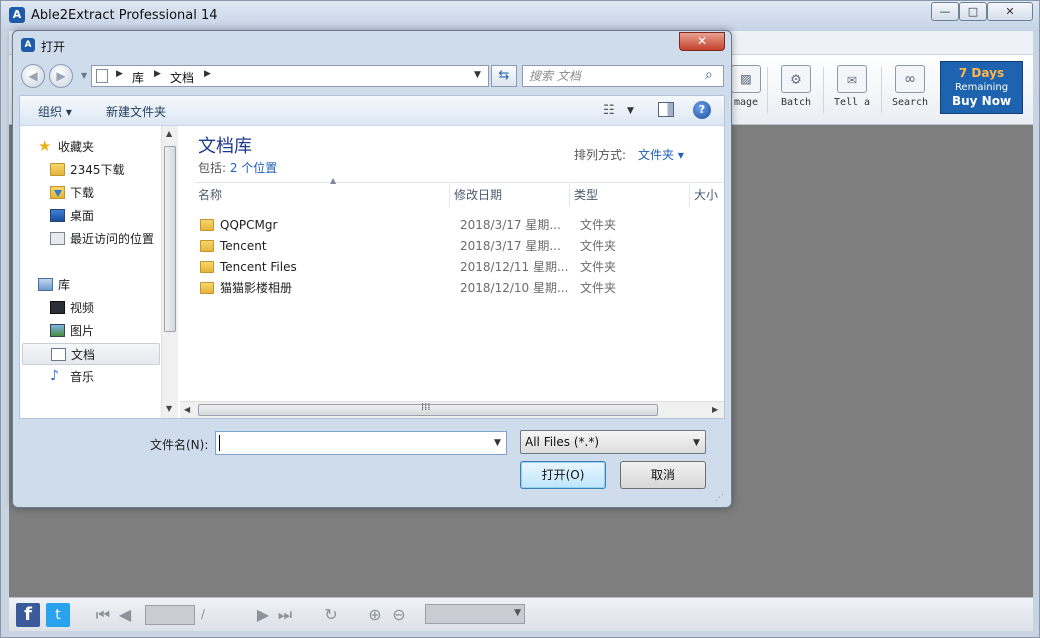 This screenshot has height=638, width=1040. What do you see at coordinates (563, 475) in the screenshot?
I see `open-button: 打开(O)` at bounding box center [563, 475].